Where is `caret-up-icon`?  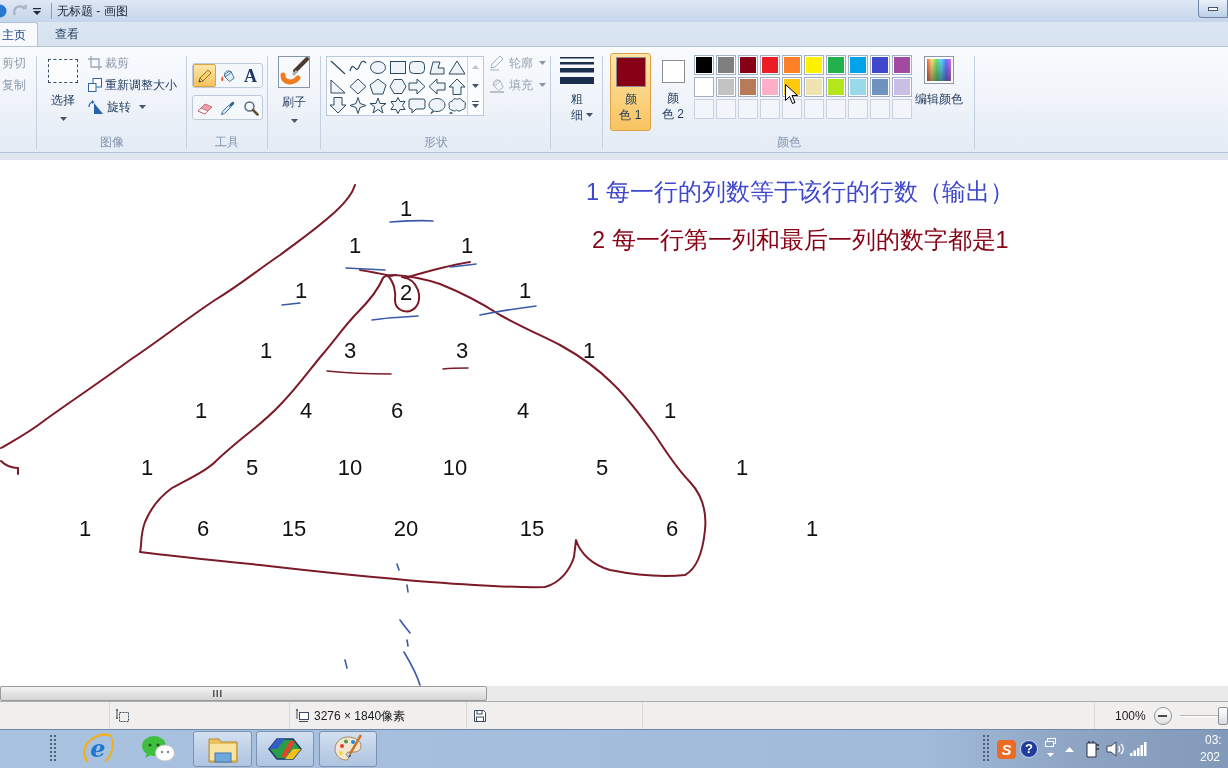 caret-up-icon is located at coordinates (1069, 749).